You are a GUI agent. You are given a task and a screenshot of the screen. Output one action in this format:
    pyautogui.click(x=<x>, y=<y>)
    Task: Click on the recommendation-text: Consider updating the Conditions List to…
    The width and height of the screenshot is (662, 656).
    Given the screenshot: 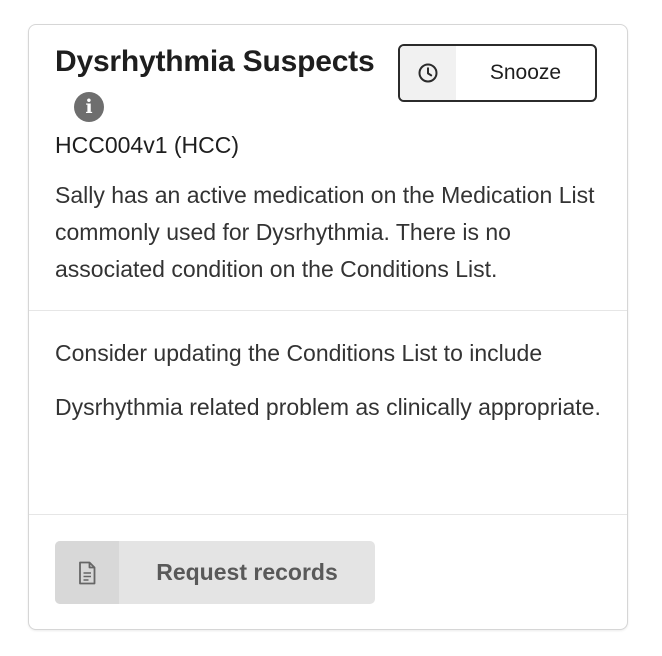 What is the action you would take?
    pyautogui.click(x=328, y=380)
    